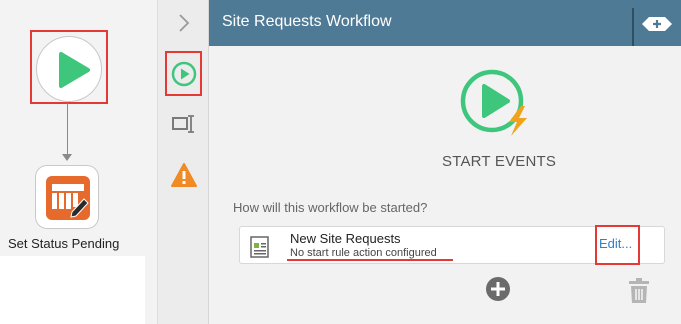 The image size is (681, 324). I want to click on connector-line, so click(67, 130).